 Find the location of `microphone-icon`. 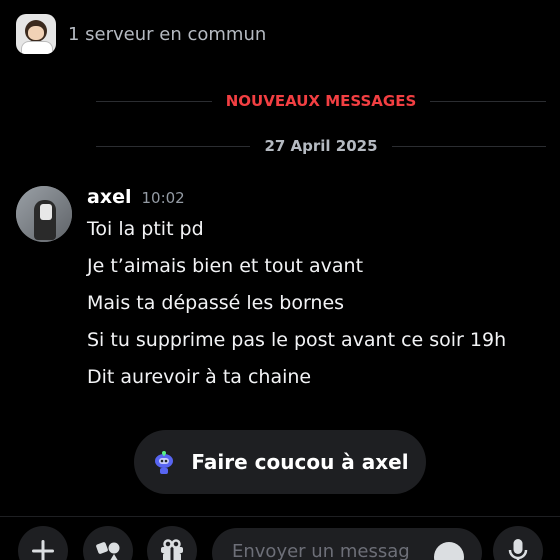

microphone-icon is located at coordinates (518, 549).